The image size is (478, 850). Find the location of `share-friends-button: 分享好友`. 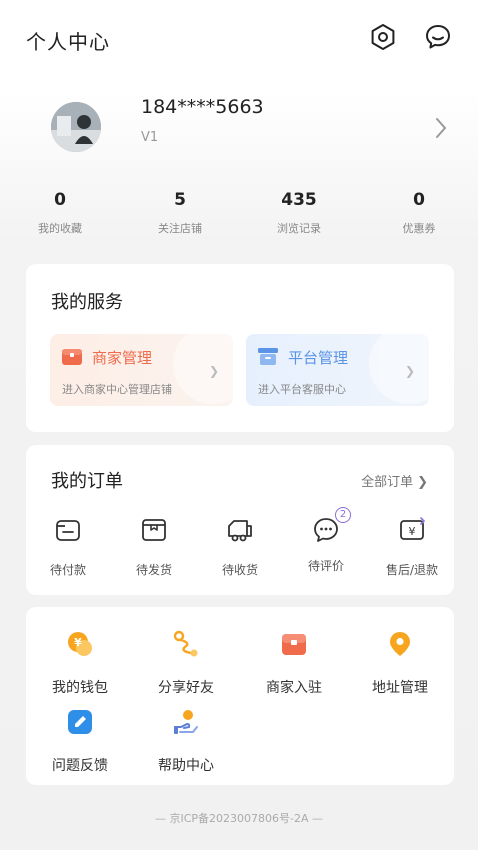

share-friends-button: 分享好友 is located at coordinates (186, 663).